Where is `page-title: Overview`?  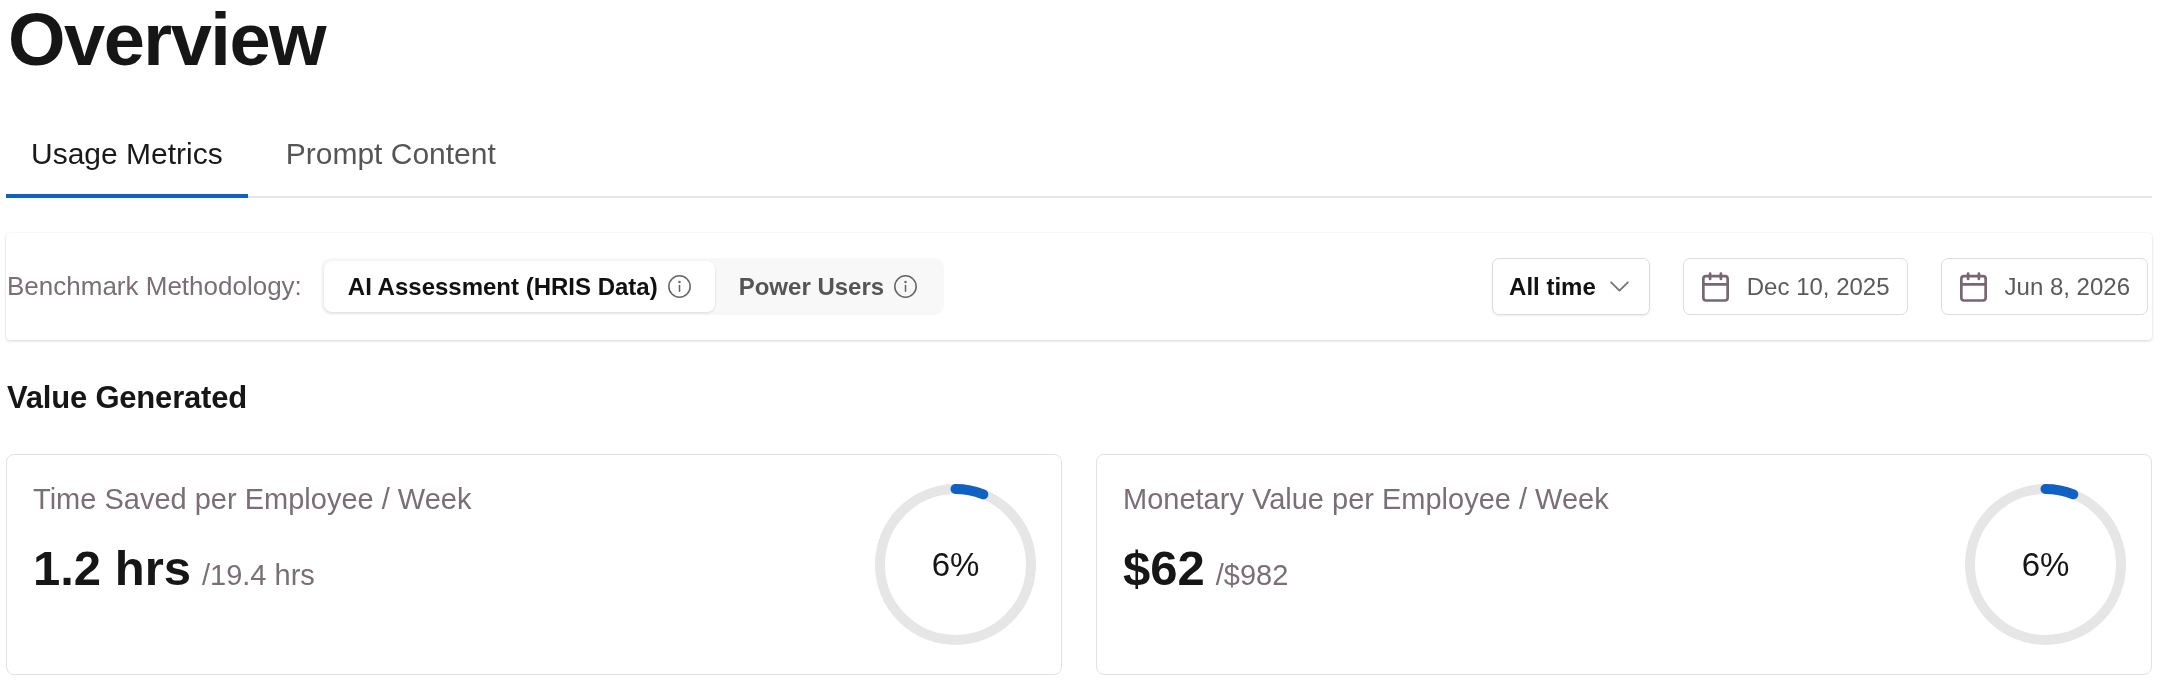
page-title: Overview is located at coordinates (167, 40).